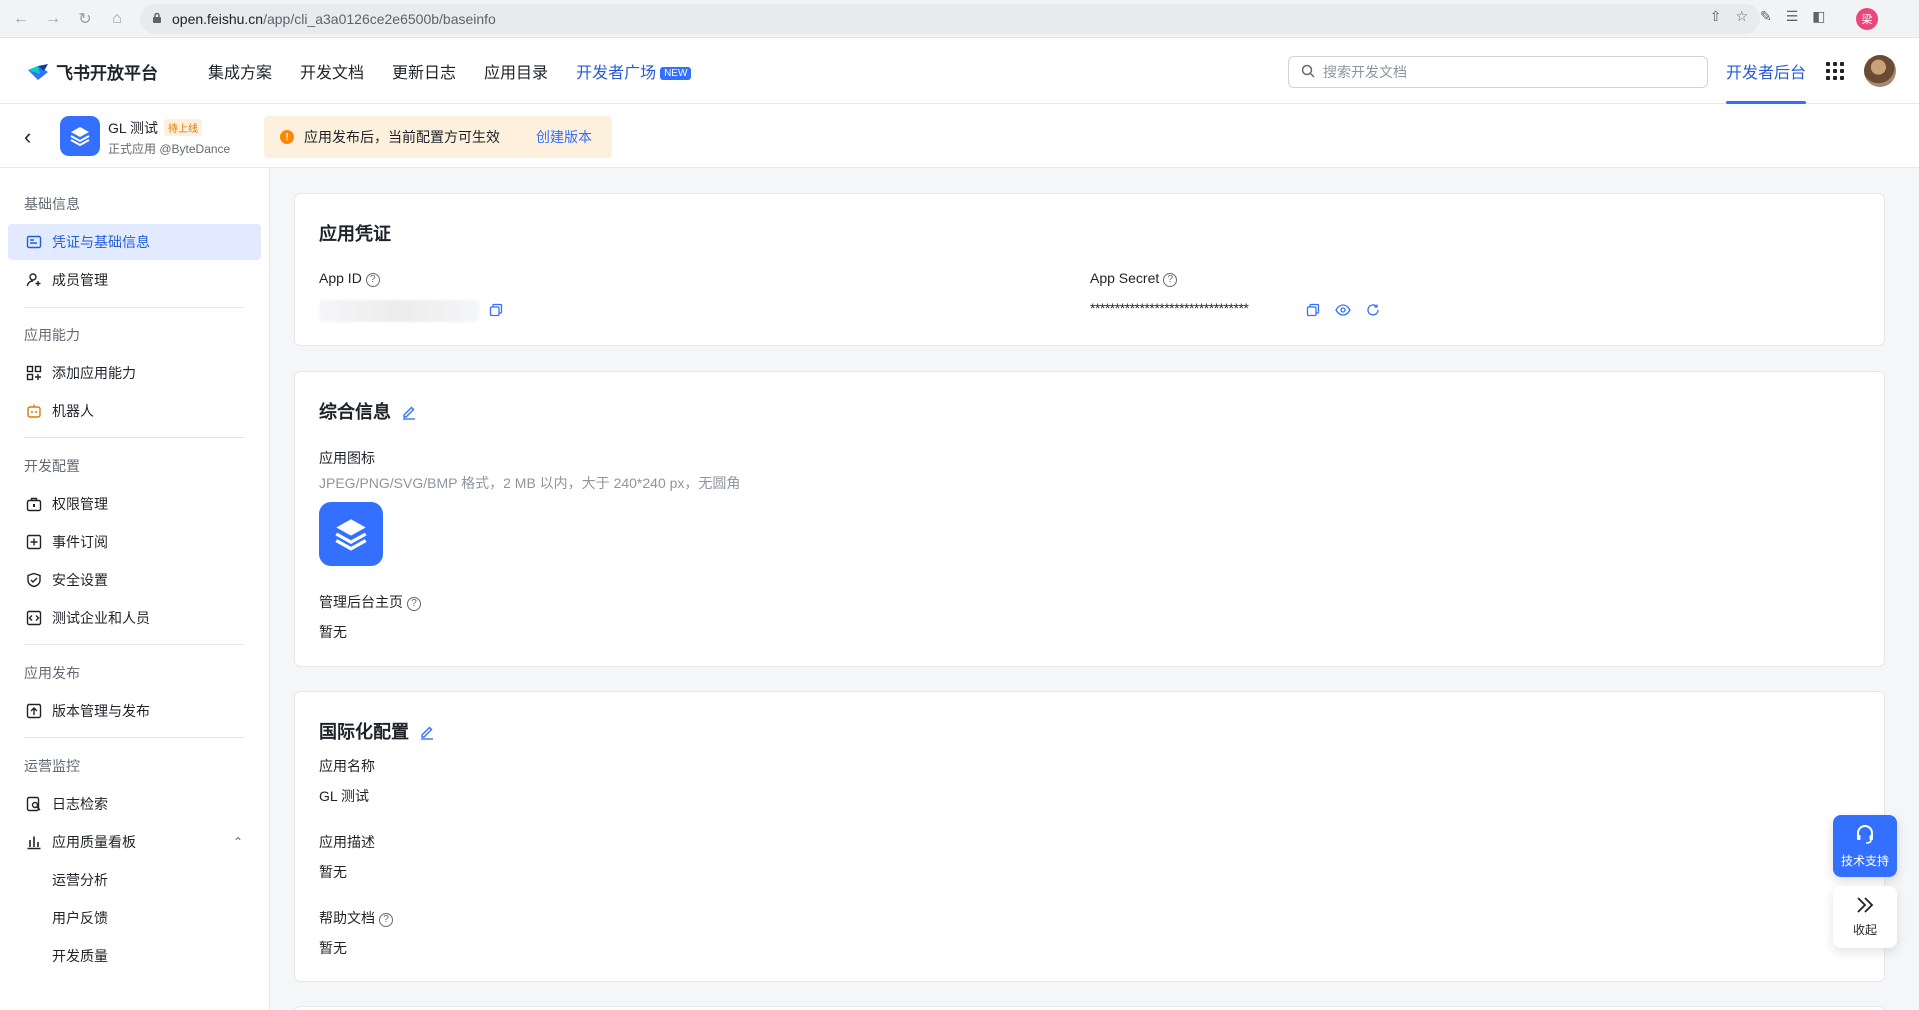 The width and height of the screenshot is (1919, 1010). What do you see at coordinates (355, 412) in the screenshot?
I see `general-info-title-text: 综合信息` at bounding box center [355, 412].